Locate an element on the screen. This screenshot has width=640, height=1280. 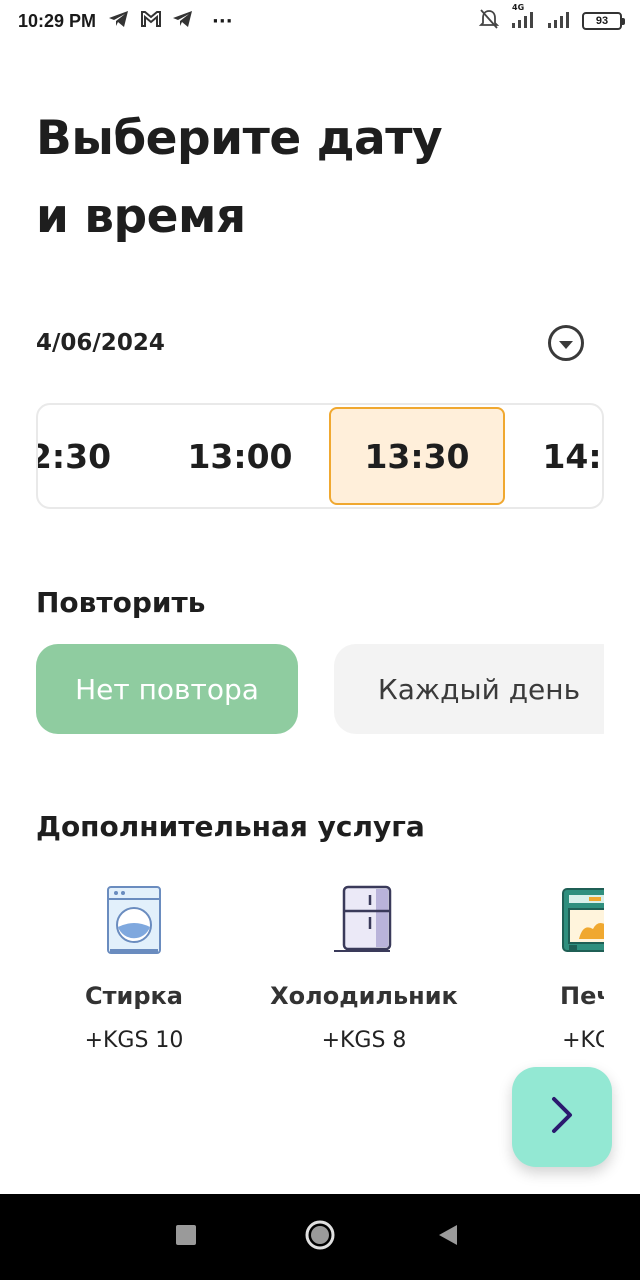
service-price: +KGS is located at coordinates (583, 1040).